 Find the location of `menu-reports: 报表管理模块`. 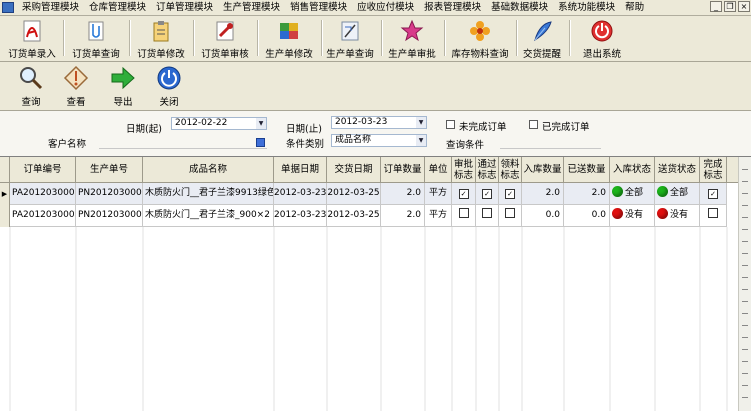

menu-reports: 报表管理模块 is located at coordinates (452, 7).